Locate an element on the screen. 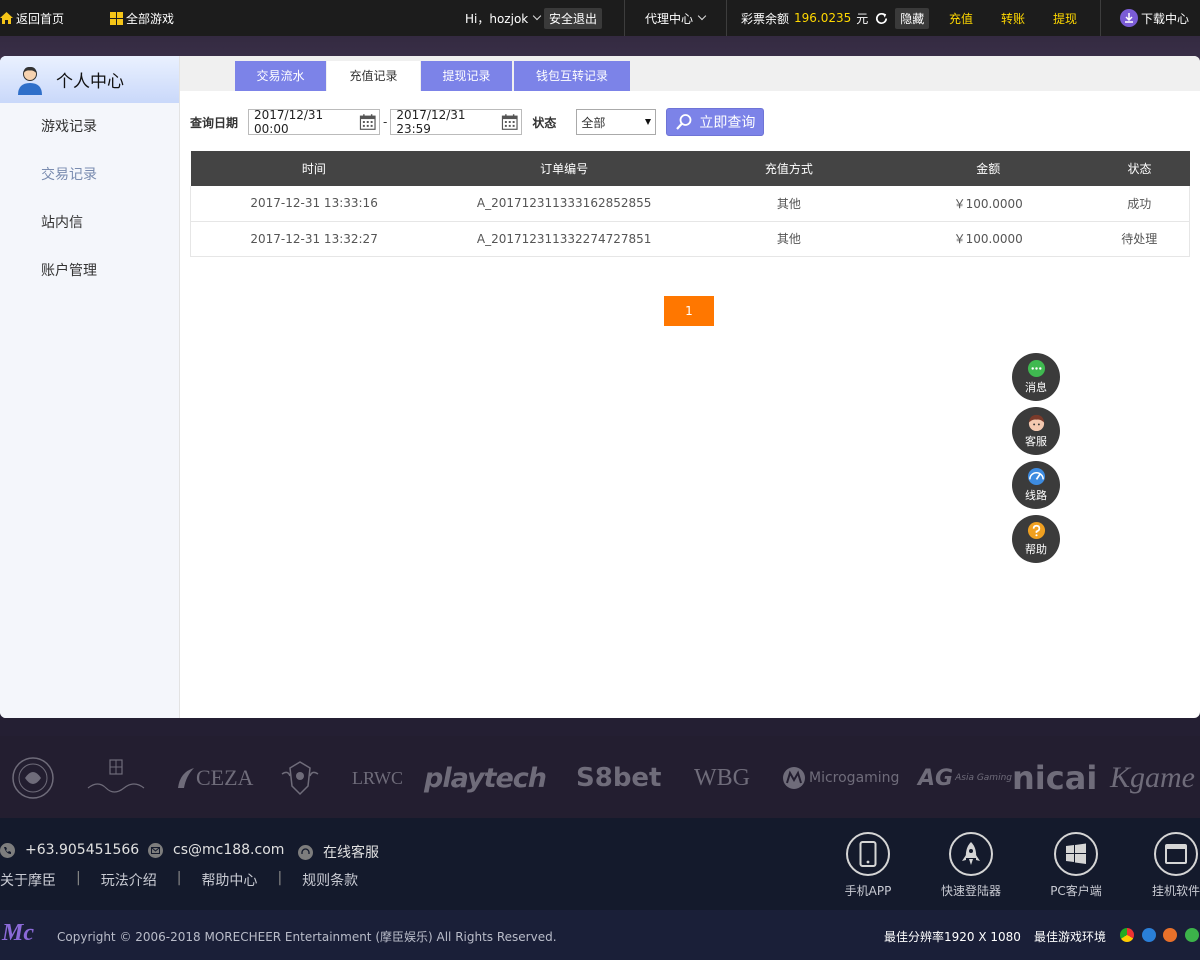  agent-center-menu: 代理中心 is located at coordinates (676, 18).